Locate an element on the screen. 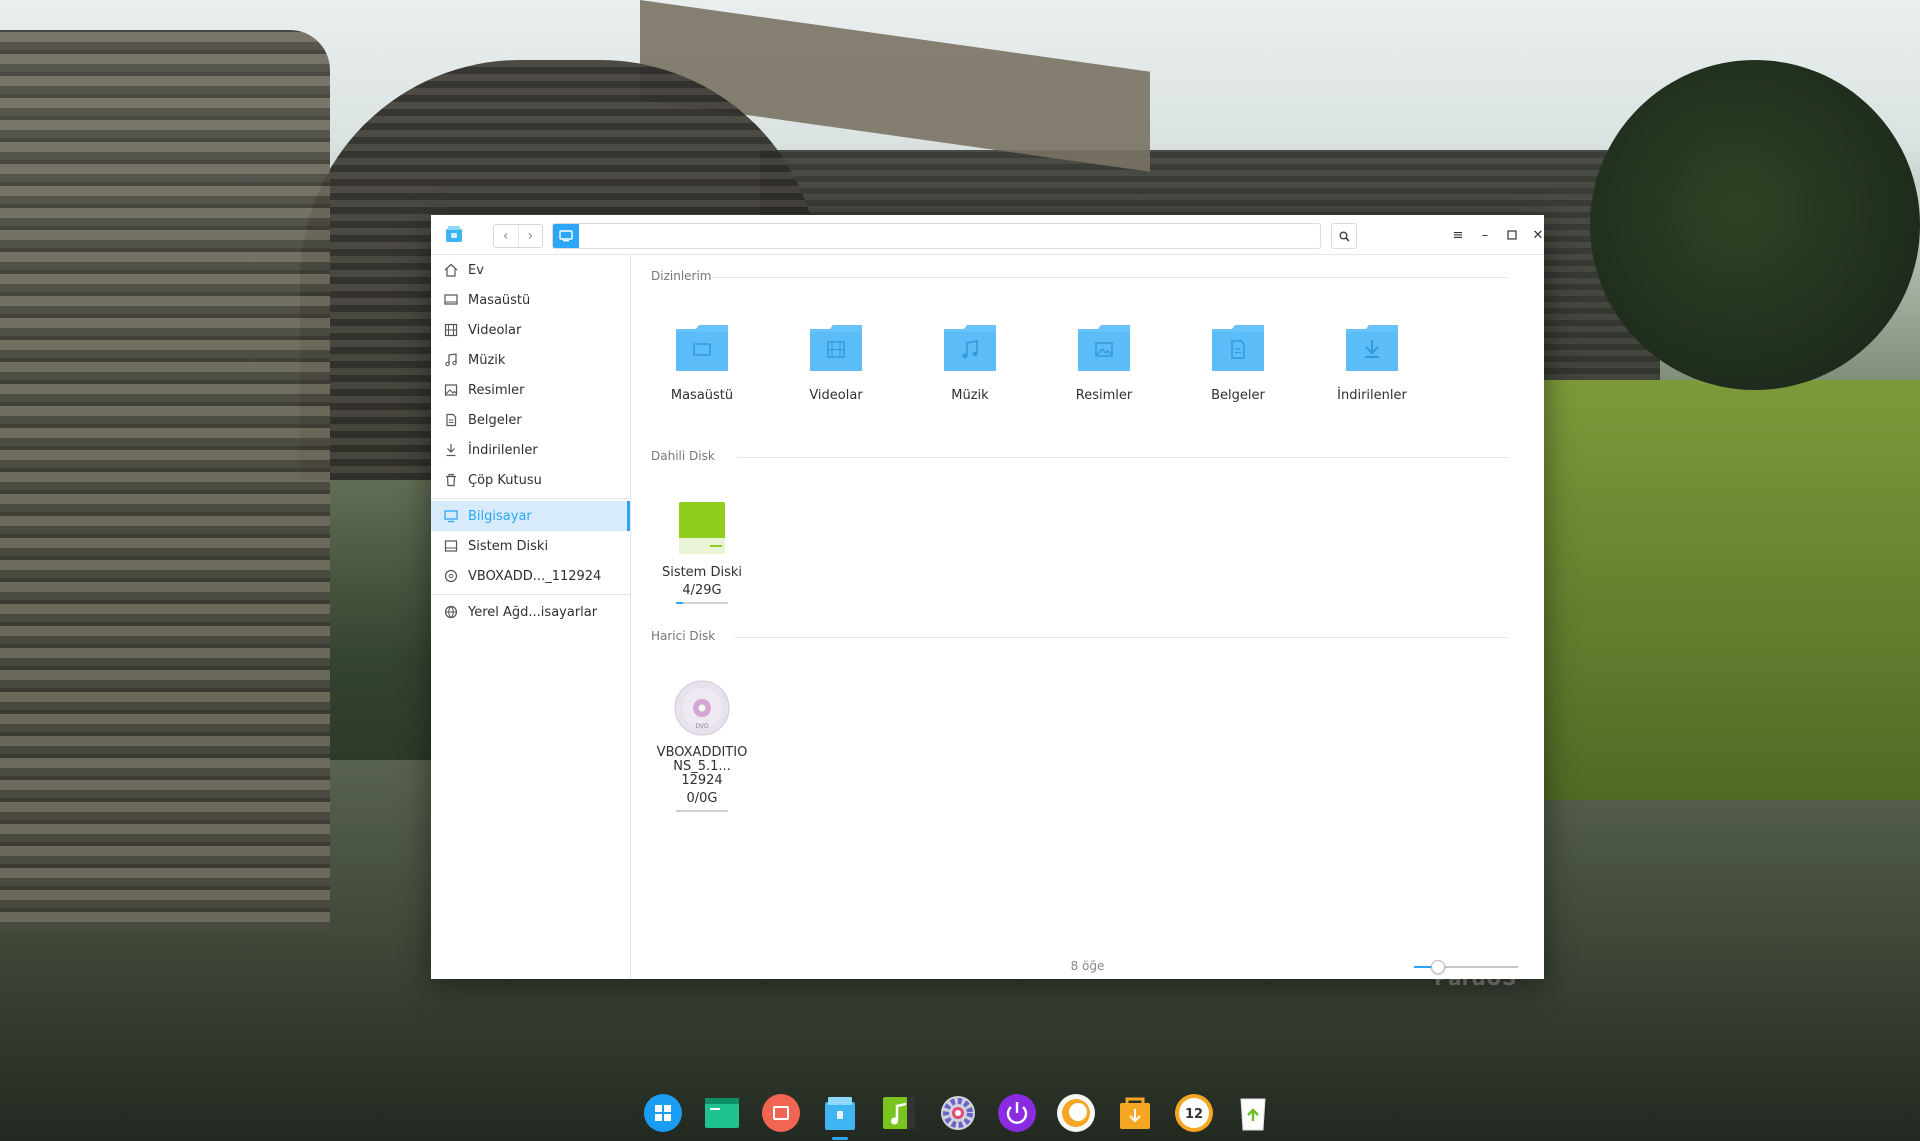  sidebar-item-label: Belgeler is located at coordinates (495, 420).